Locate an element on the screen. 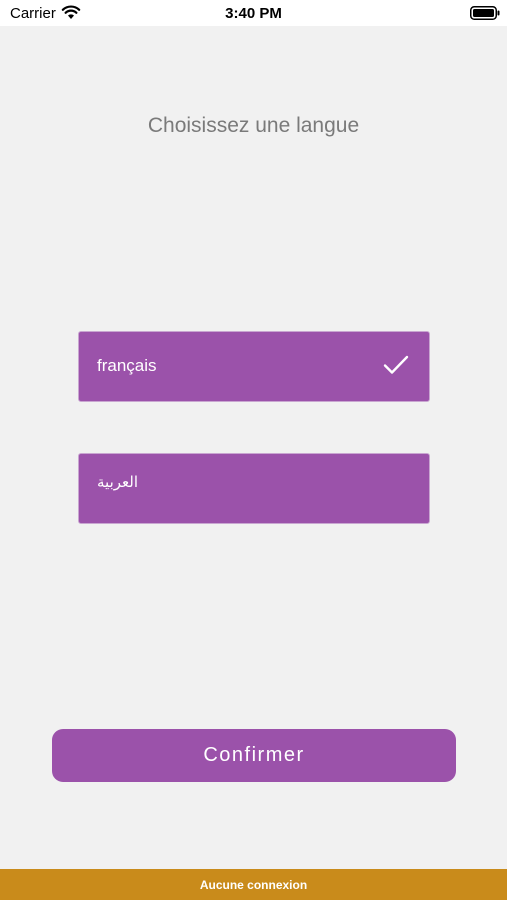  clock: 3:40 PM is located at coordinates (253, 13).